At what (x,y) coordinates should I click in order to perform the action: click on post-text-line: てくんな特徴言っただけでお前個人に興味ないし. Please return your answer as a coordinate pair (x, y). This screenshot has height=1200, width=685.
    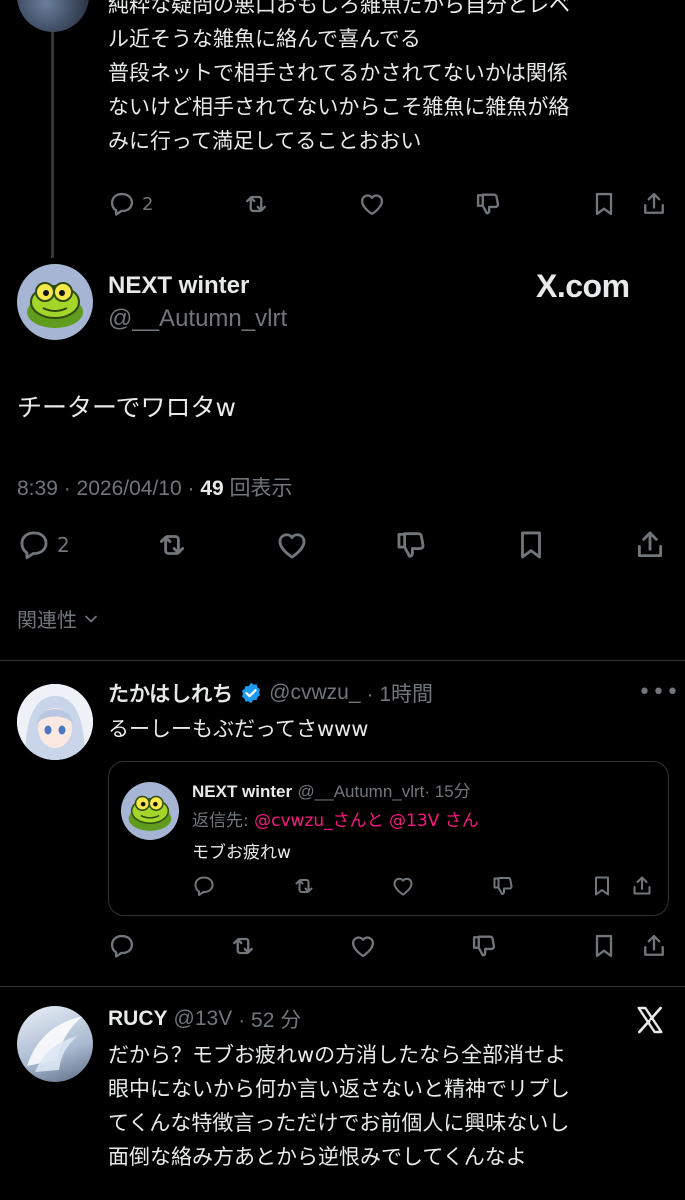
    Looking at the image, I should click on (339, 1123).